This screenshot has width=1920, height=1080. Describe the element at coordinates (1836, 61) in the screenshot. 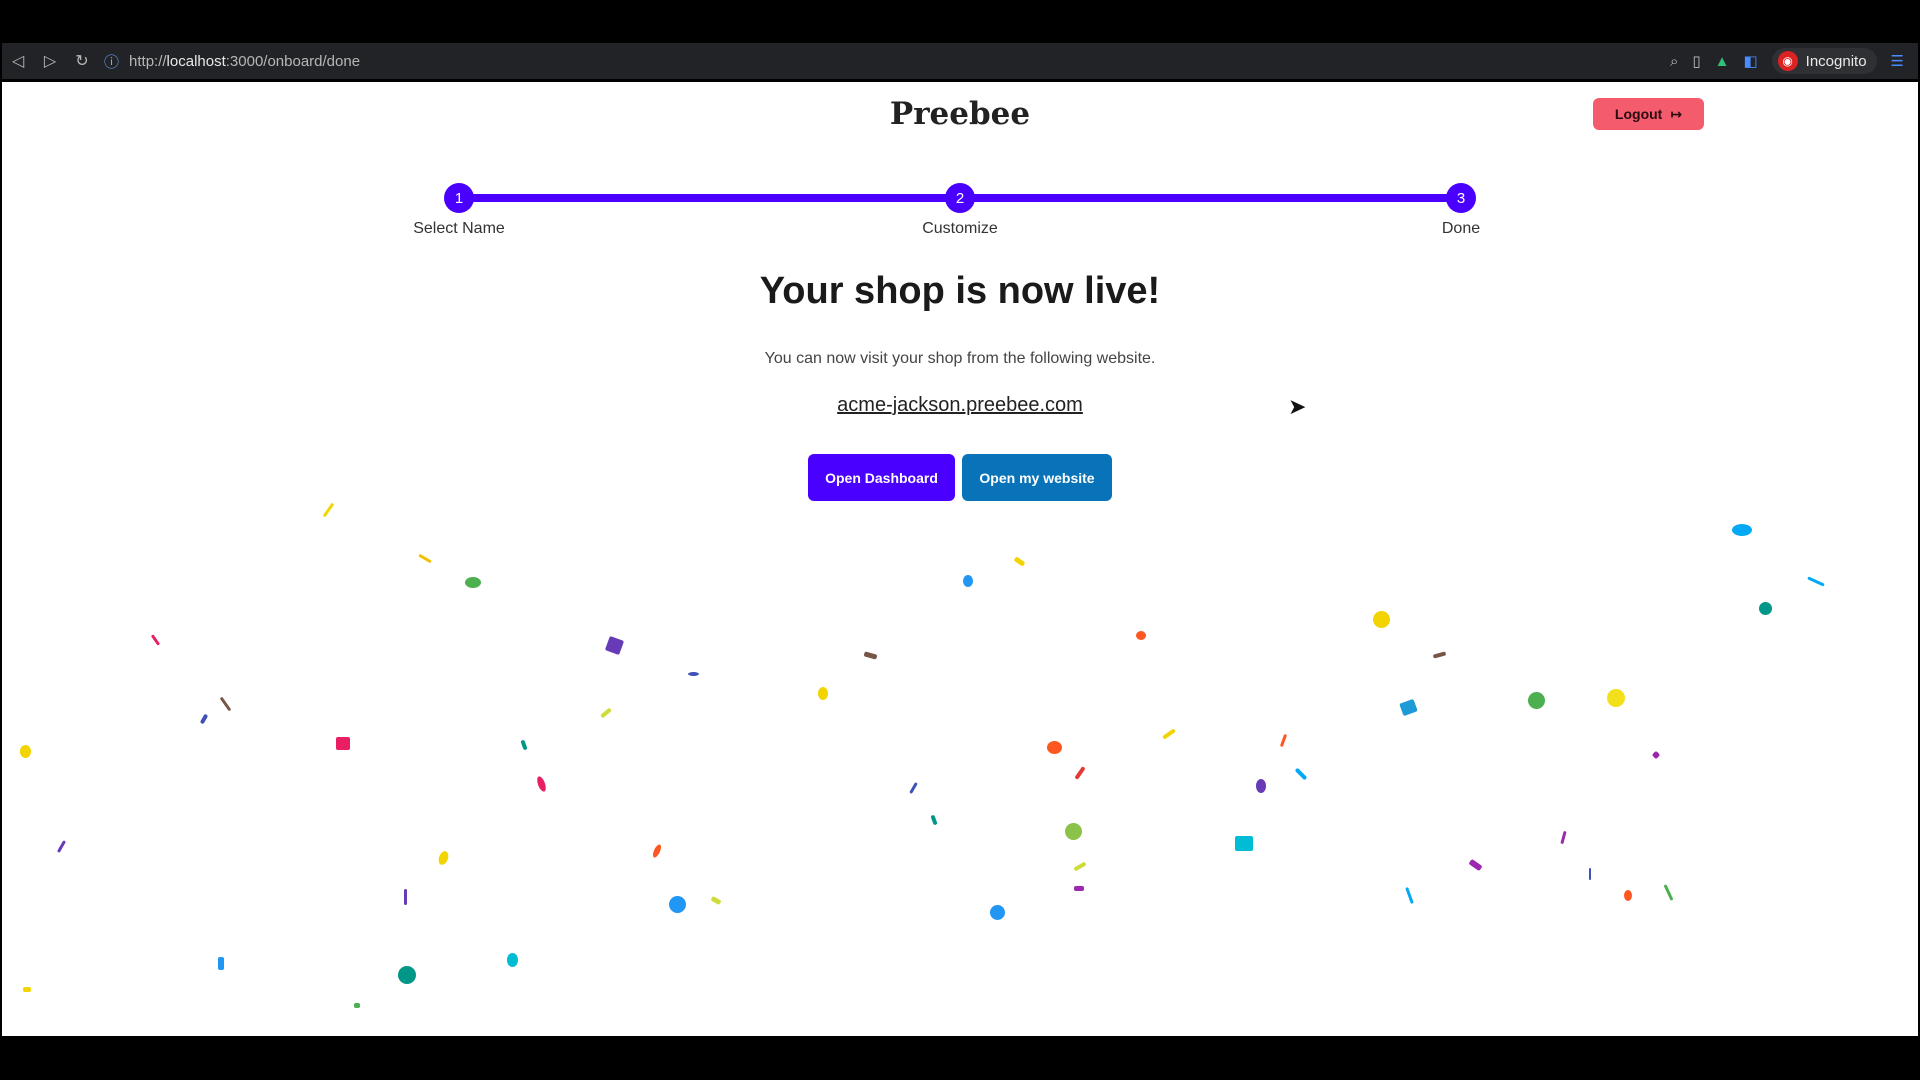

I see `incognito-label: Incognito` at that location.